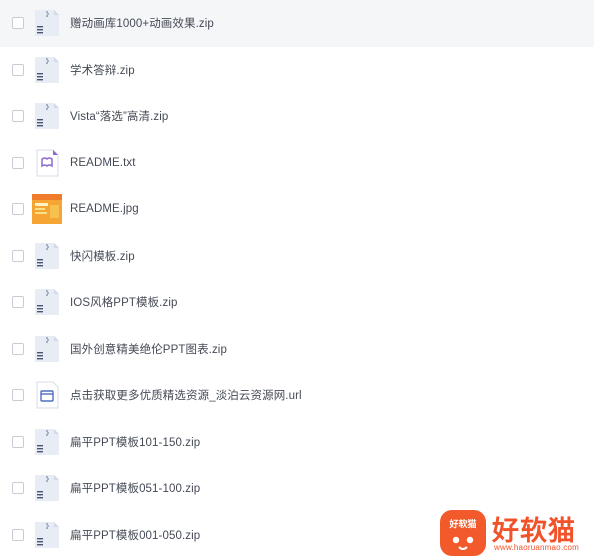 This screenshot has height=559, width=594. Describe the element at coordinates (297, 209) in the screenshot. I see `file-row: README.jpg` at that location.